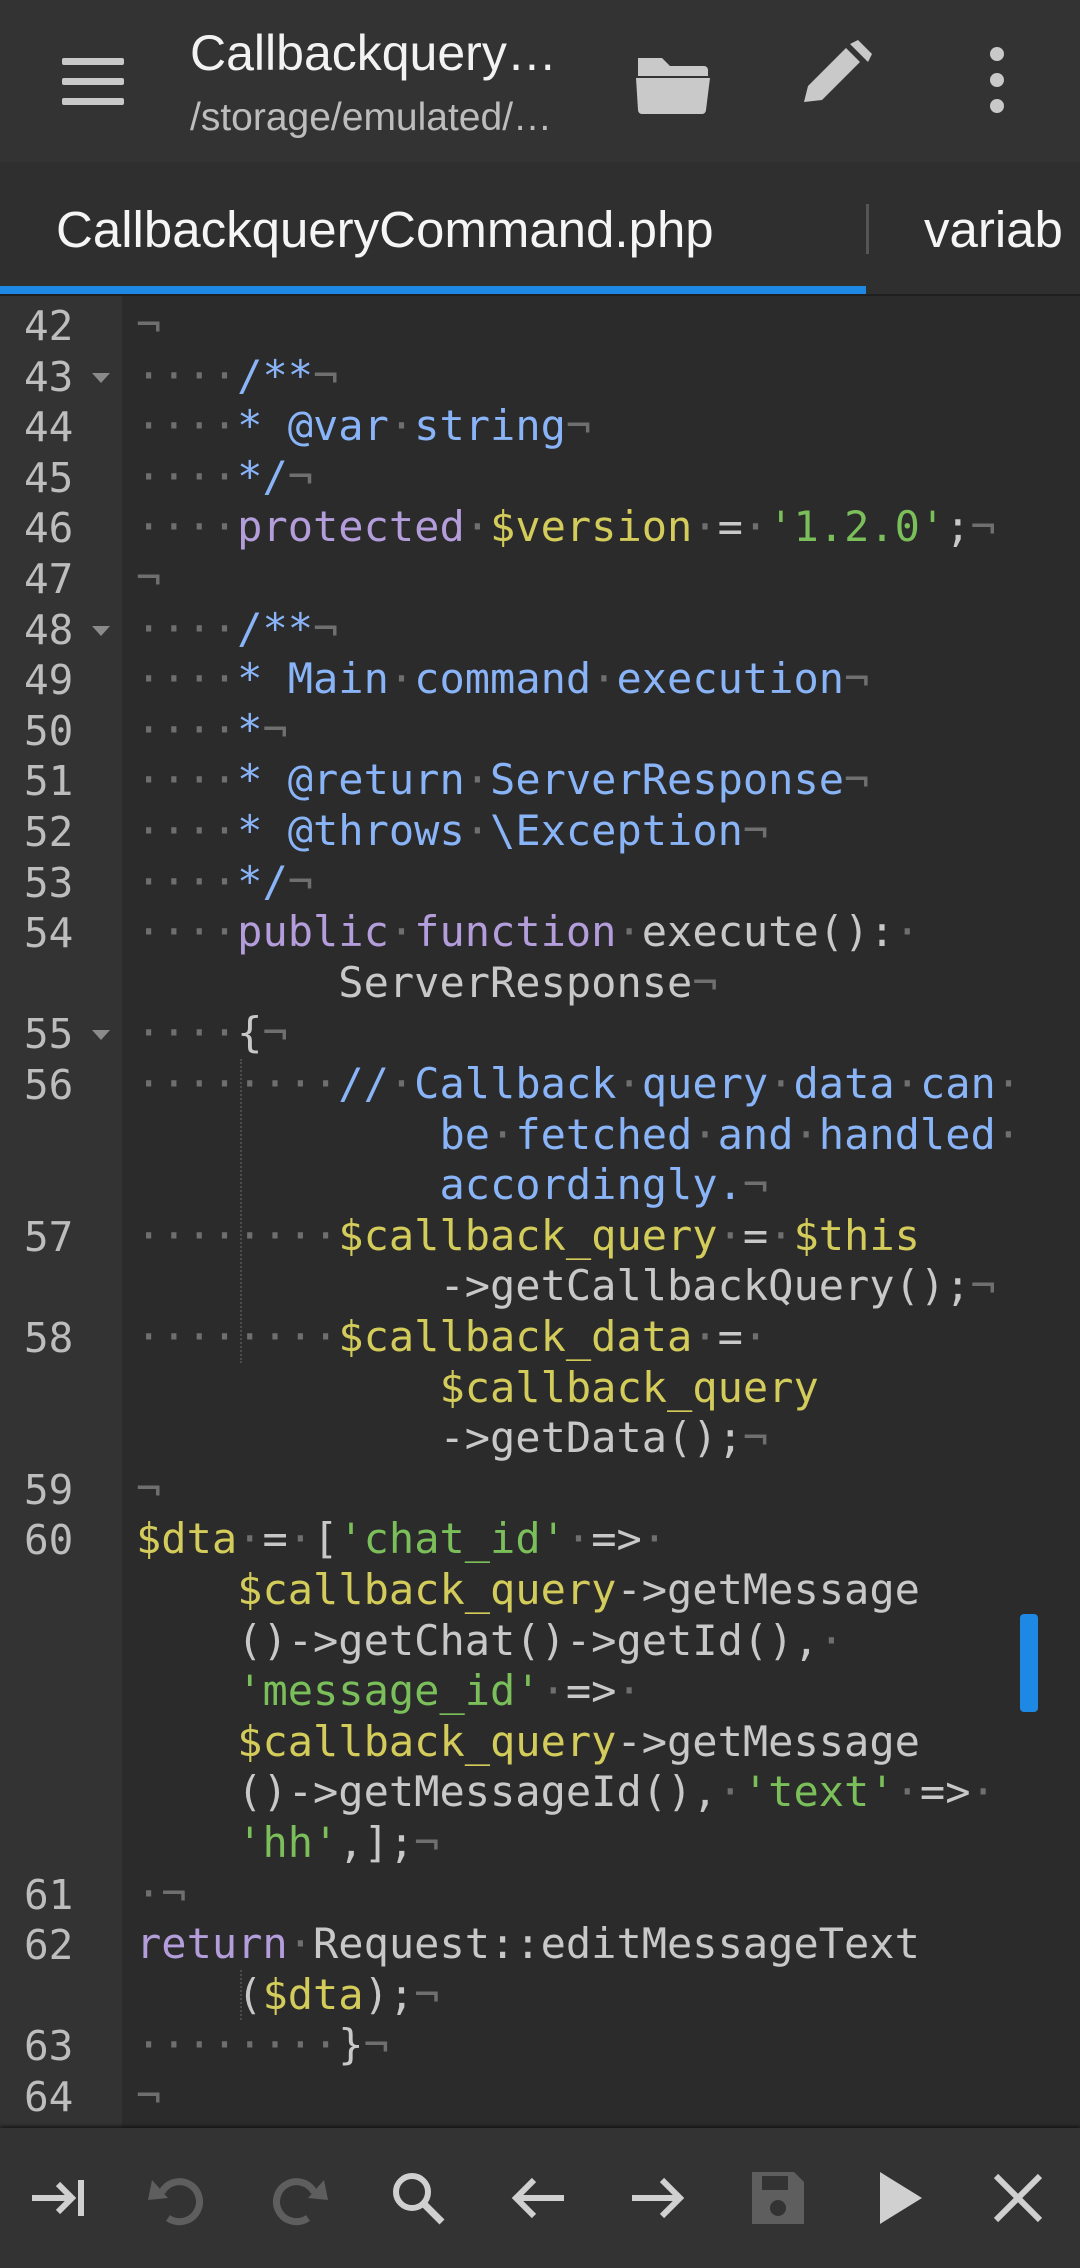 The width and height of the screenshot is (1080, 2268). What do you see at coordinates (503, 679) in the screenshot?
I see `code-token: command` at bounding box center [503, 679].